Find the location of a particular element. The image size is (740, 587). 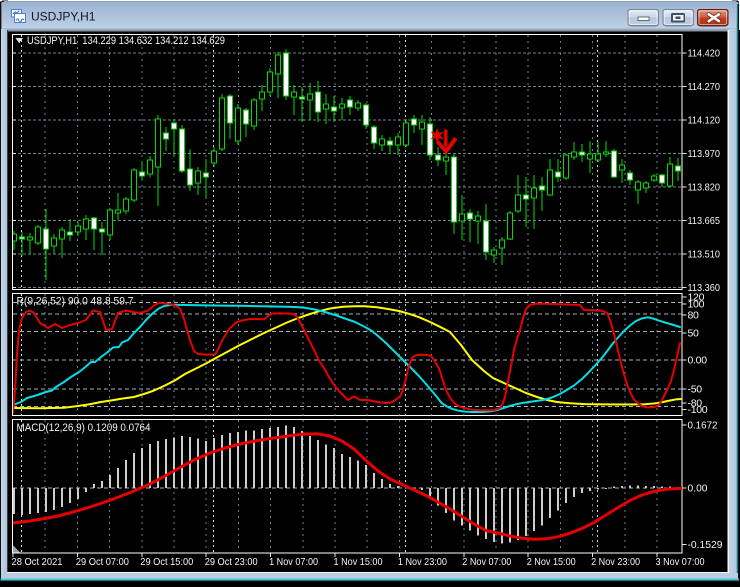

svg-text: R(9,26,52) 90.0 48.8 59.7 is located at coordinates (75, 302).